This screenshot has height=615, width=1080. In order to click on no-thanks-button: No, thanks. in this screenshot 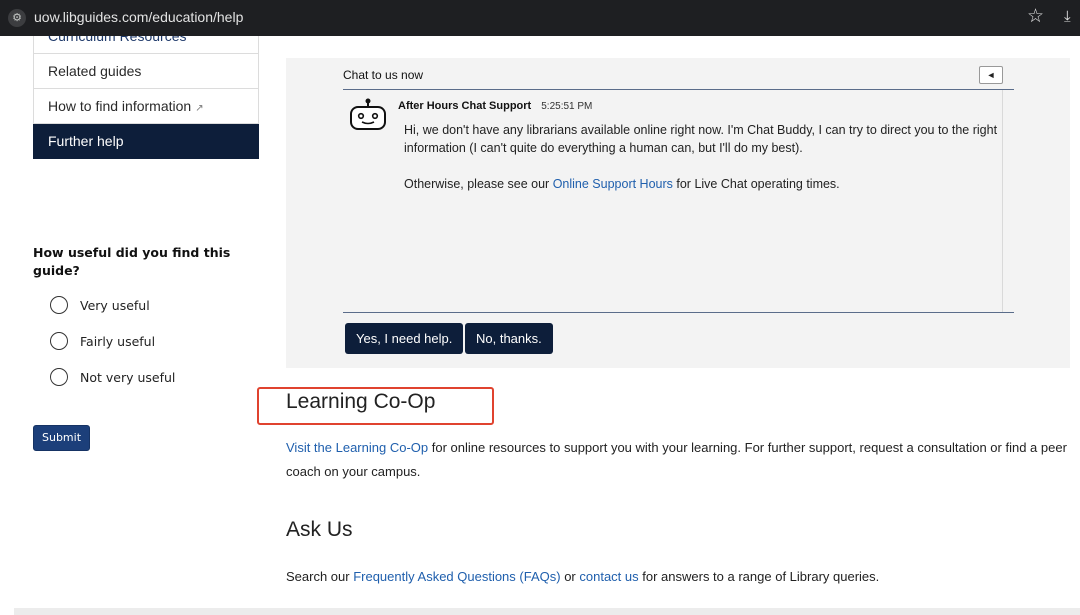, I will do `click(509, 338)`.